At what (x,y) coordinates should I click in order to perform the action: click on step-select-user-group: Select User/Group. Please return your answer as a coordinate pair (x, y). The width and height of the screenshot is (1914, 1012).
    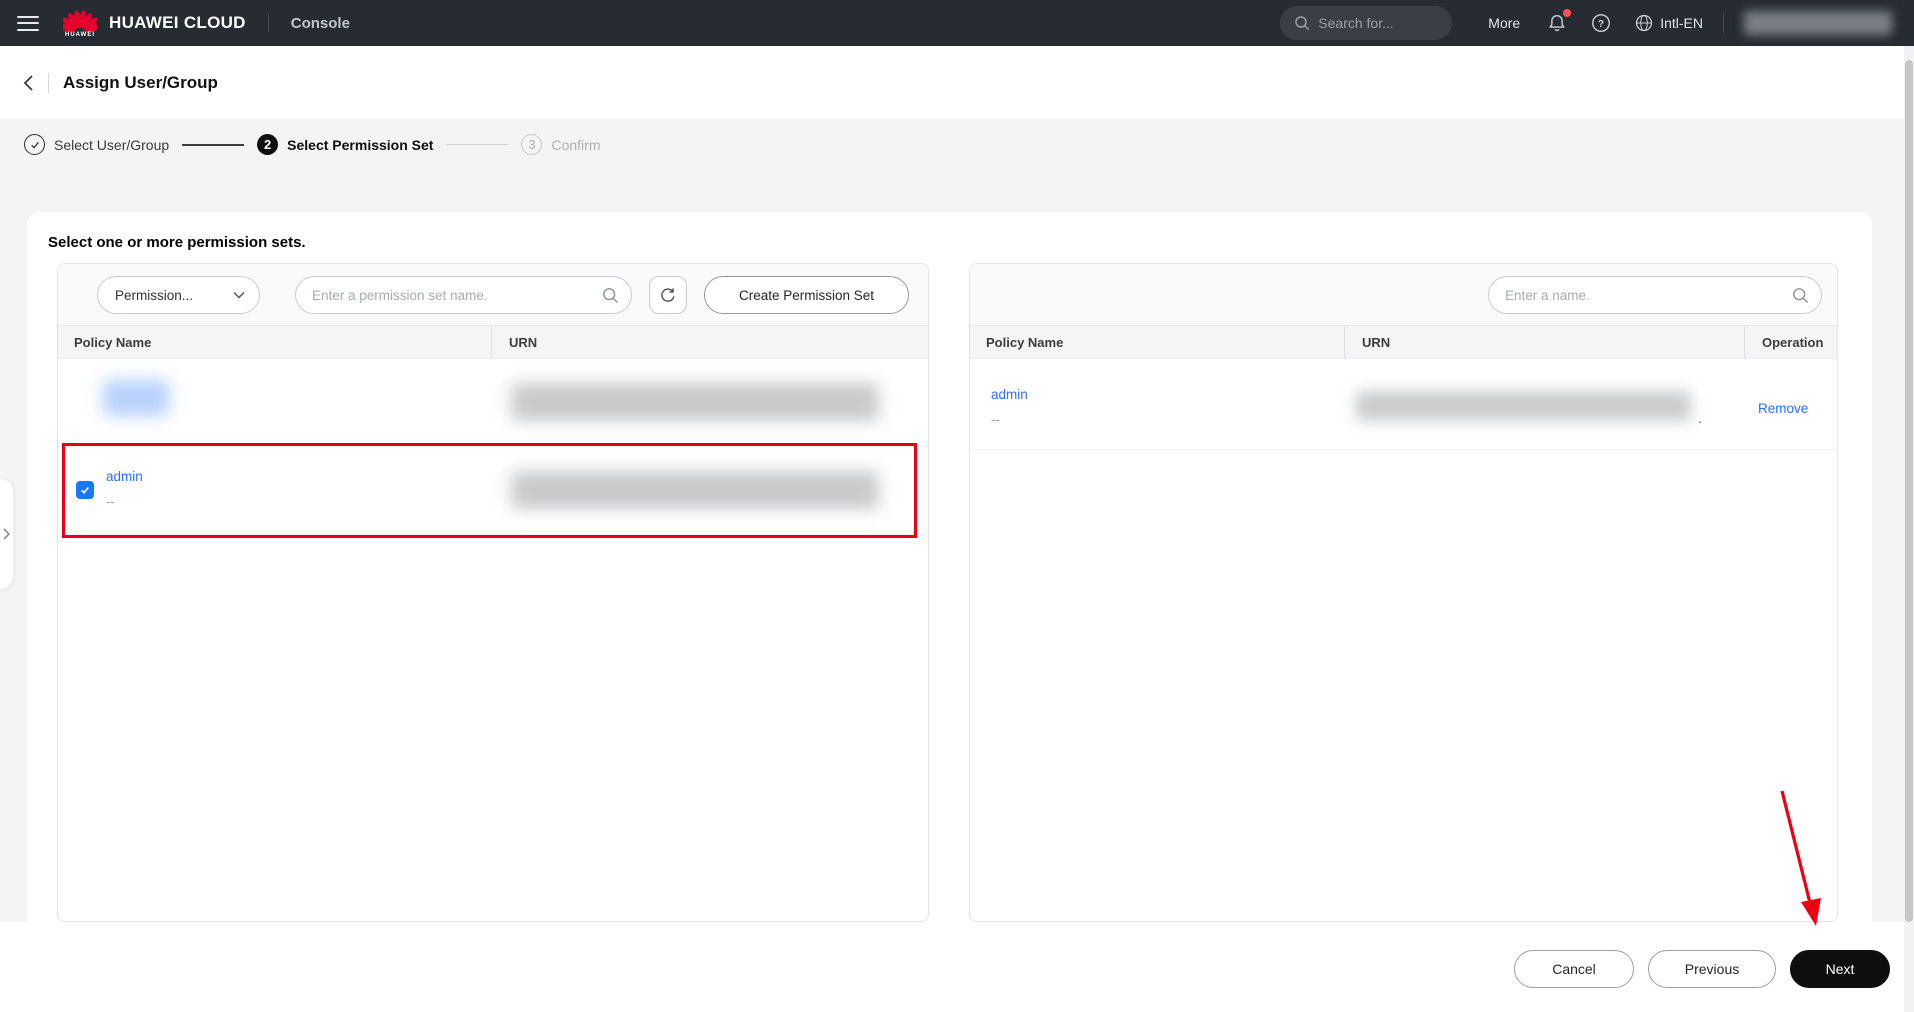
    Looking at the image, I should click on (96, 144).